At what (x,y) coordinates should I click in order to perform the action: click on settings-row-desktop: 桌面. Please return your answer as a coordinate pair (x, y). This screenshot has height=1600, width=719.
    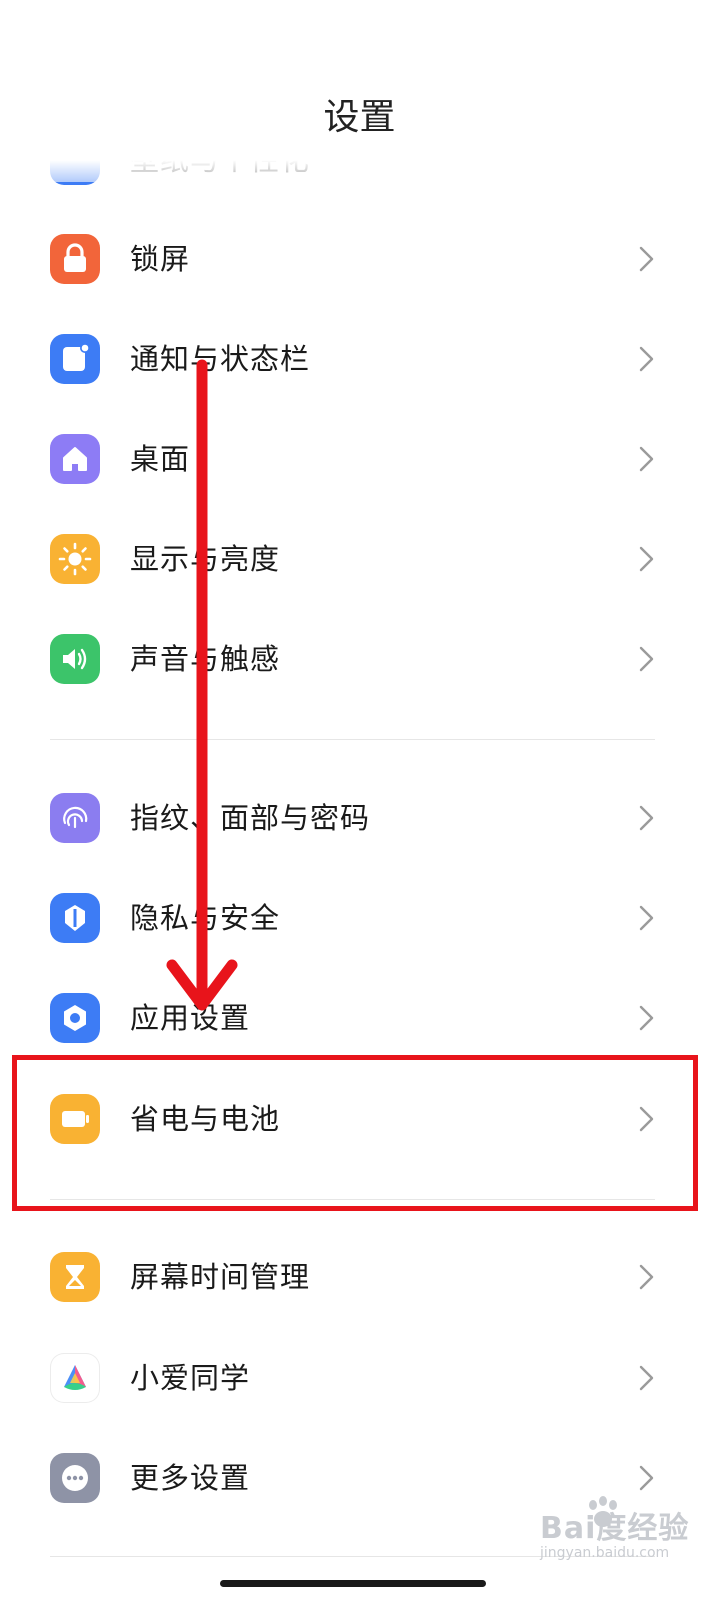
    Looking at the image, I should click on (359, 459).